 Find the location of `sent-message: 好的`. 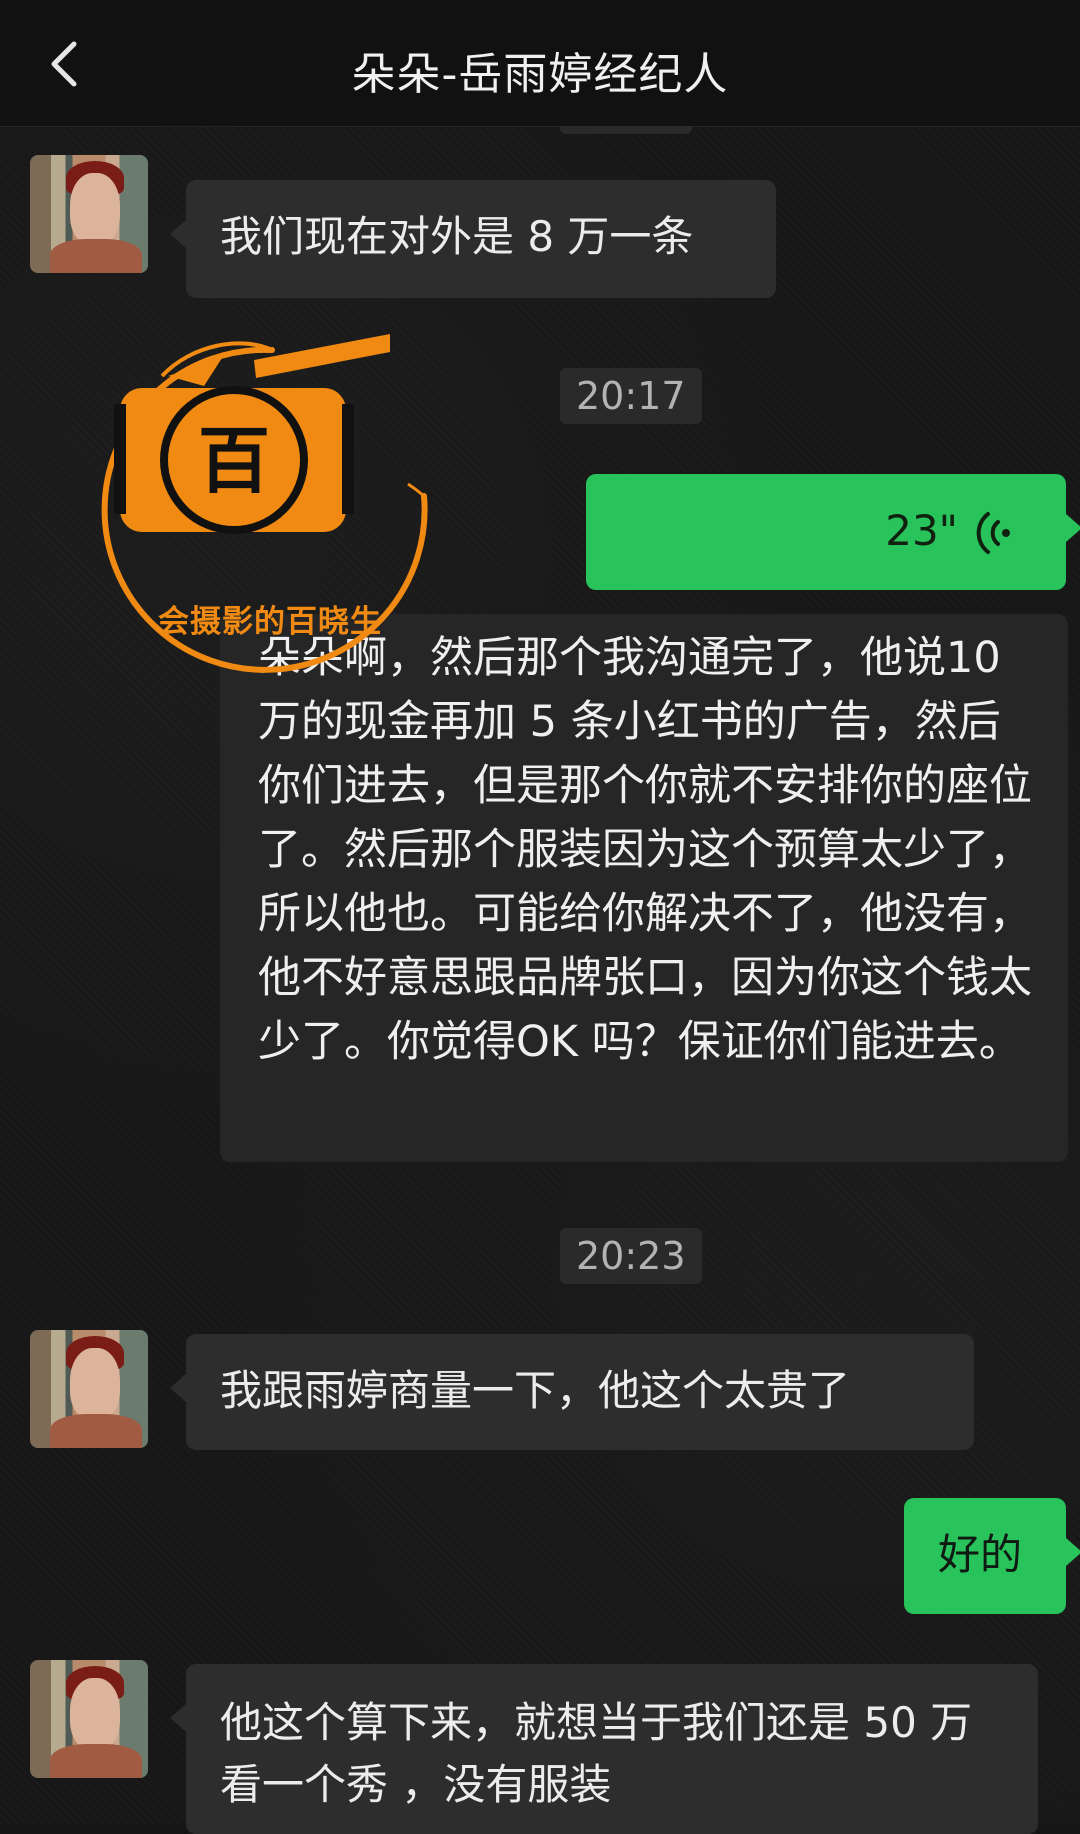

sent-message: 好的 is located at coordinates (992, 1556).